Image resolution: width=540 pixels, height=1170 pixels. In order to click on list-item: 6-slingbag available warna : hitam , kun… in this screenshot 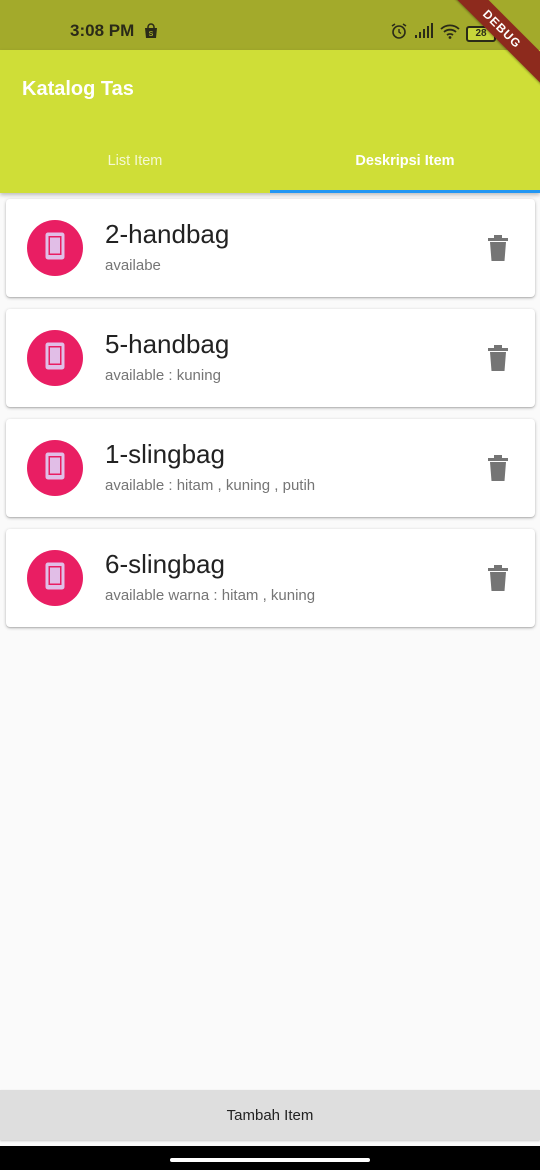, I will do `click(270, 578)`.